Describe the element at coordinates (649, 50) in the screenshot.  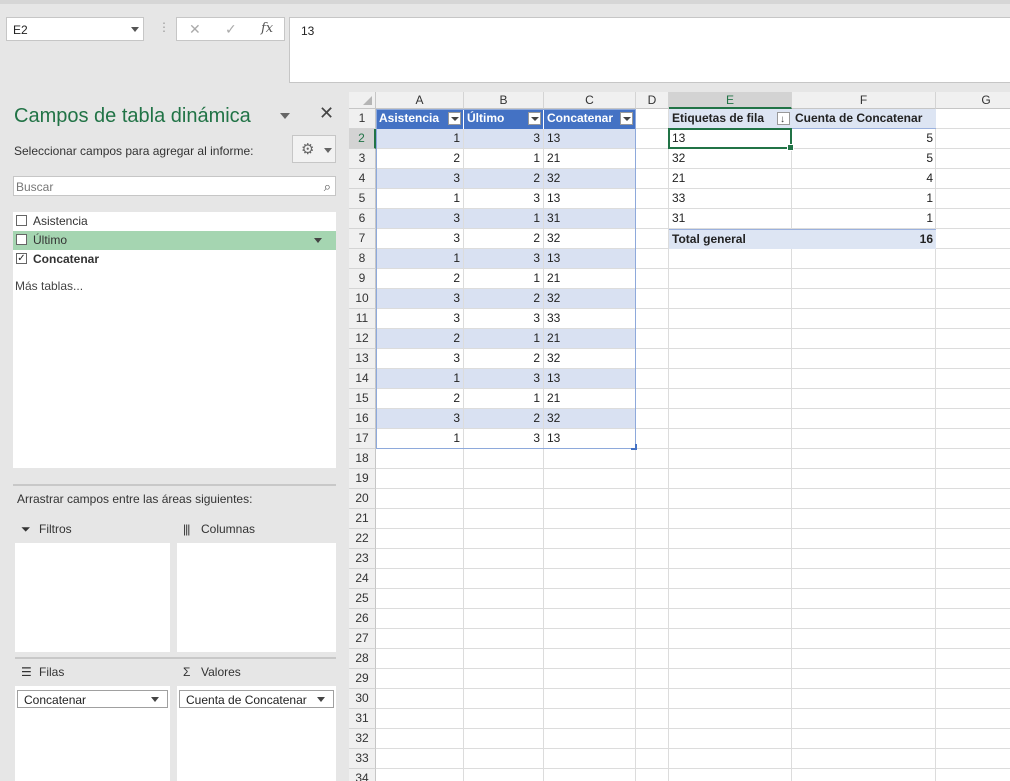
I see `formula-input: 13` at that location.